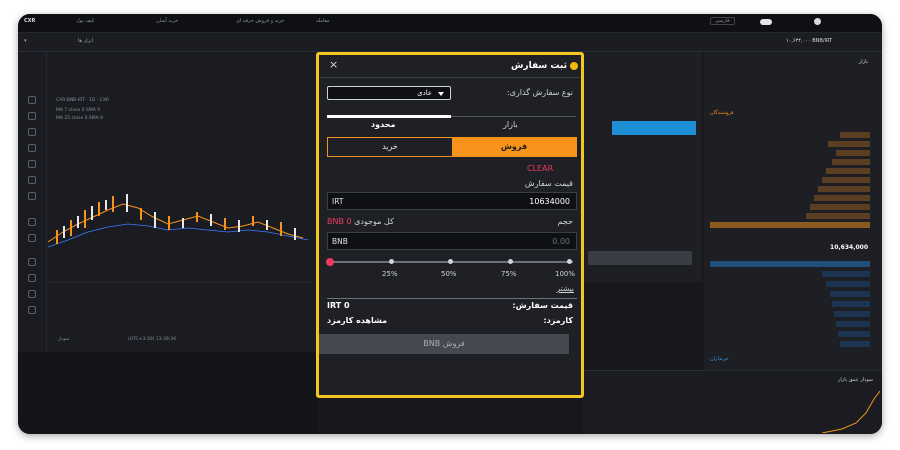  I want to click on tab-market-underline, so click(513, 116).